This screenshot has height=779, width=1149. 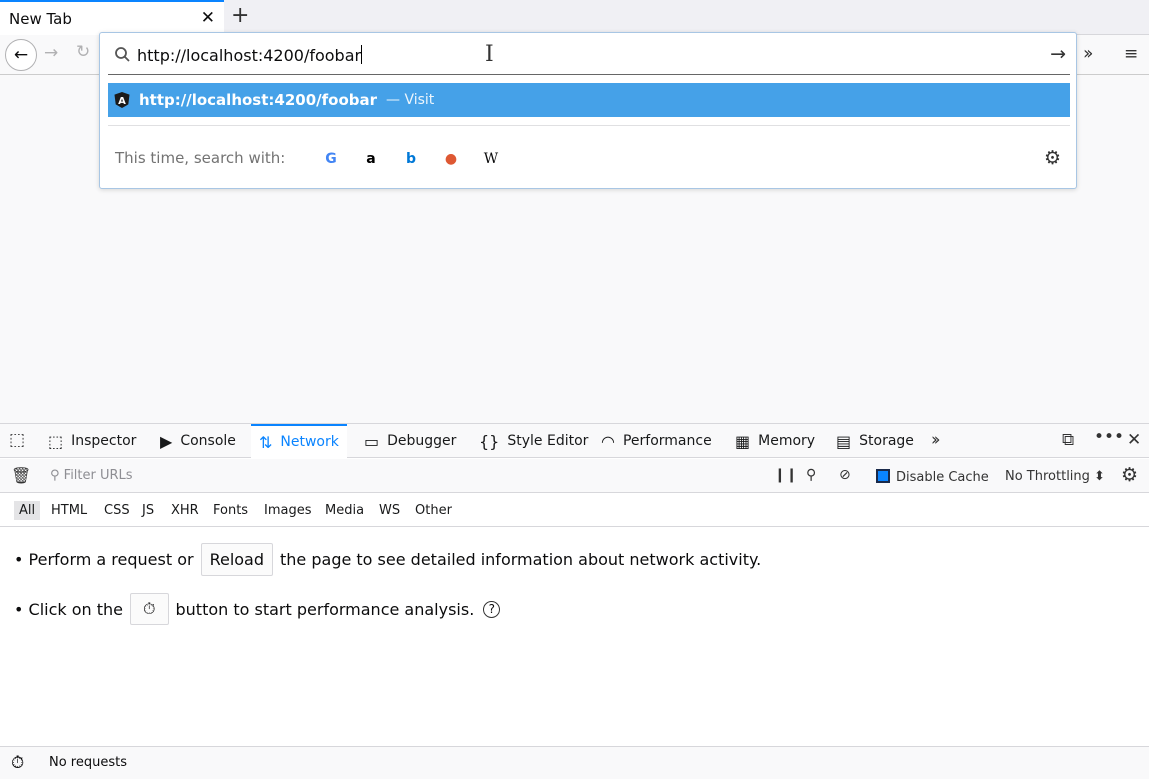 I want to click on new-tab-button: +, so click(x=240, y=16).